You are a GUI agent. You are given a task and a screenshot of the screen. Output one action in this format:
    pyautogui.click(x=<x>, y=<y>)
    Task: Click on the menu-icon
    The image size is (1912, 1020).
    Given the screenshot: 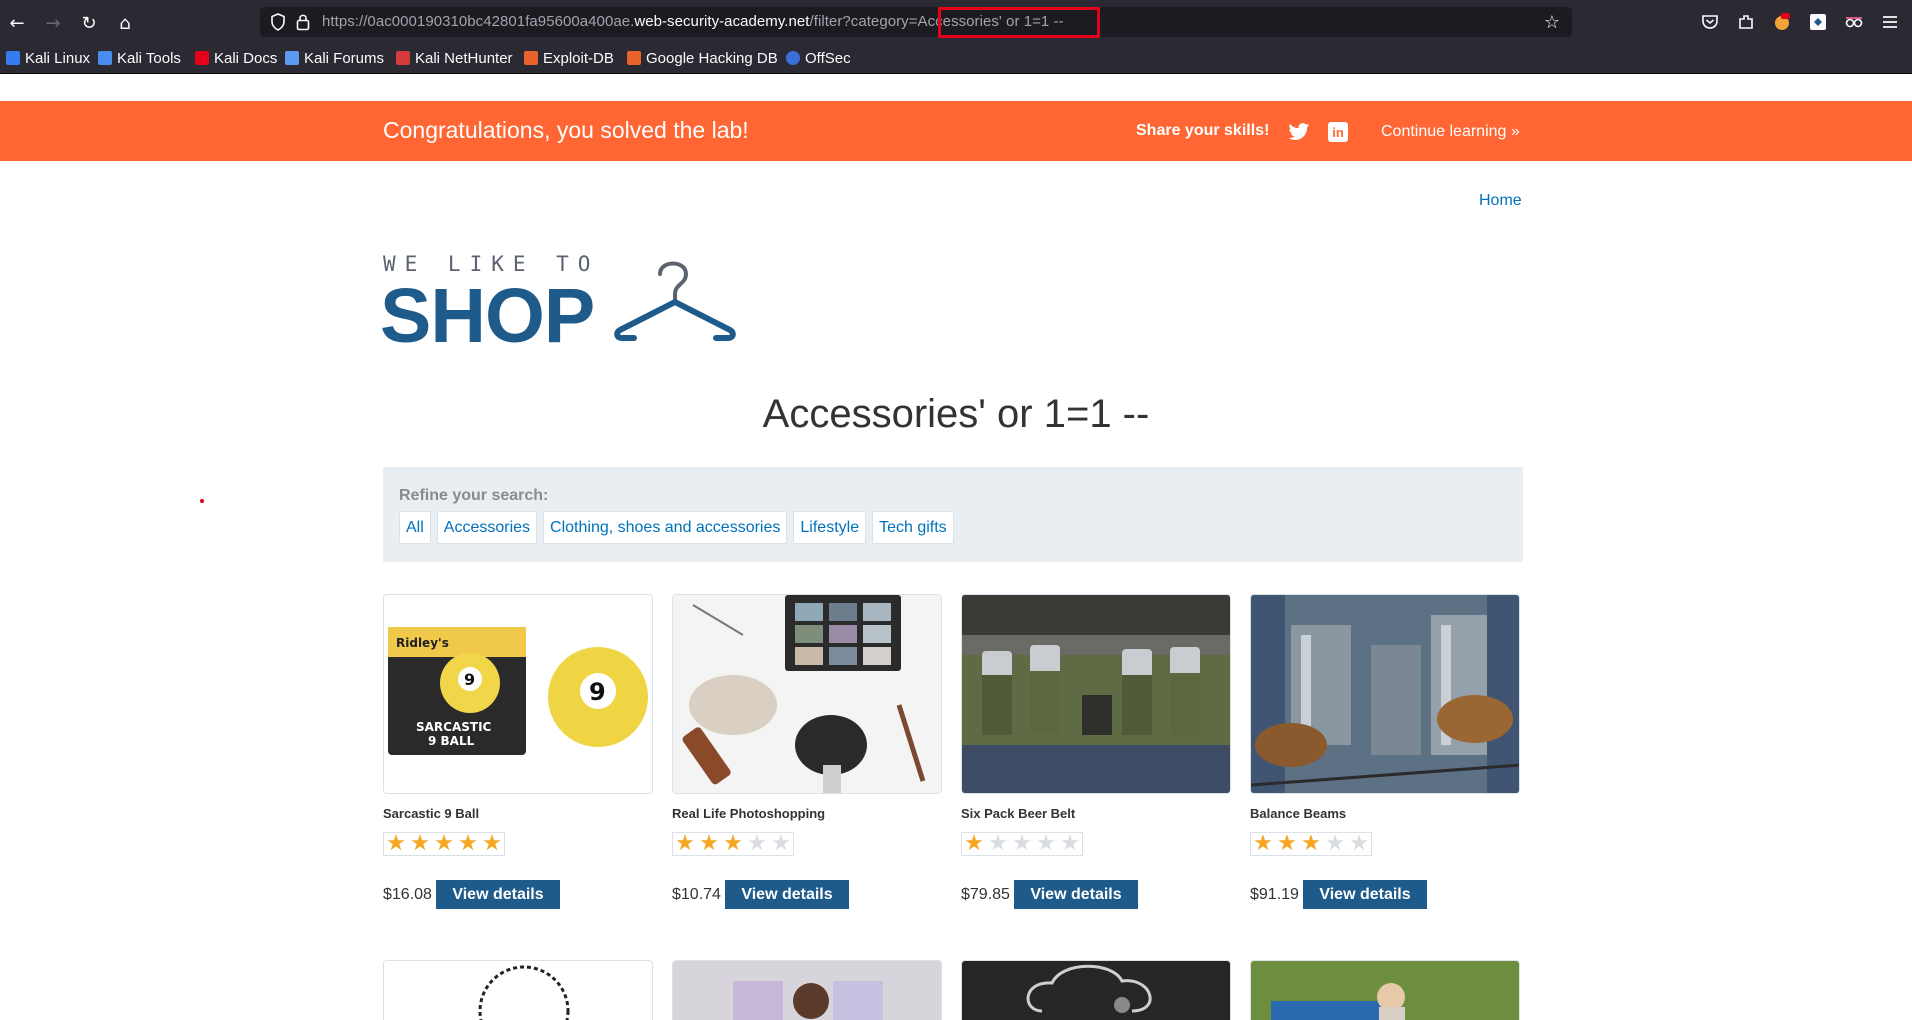 What is the action you would take?
    pyautogui.click(x=1890, y=22)
    